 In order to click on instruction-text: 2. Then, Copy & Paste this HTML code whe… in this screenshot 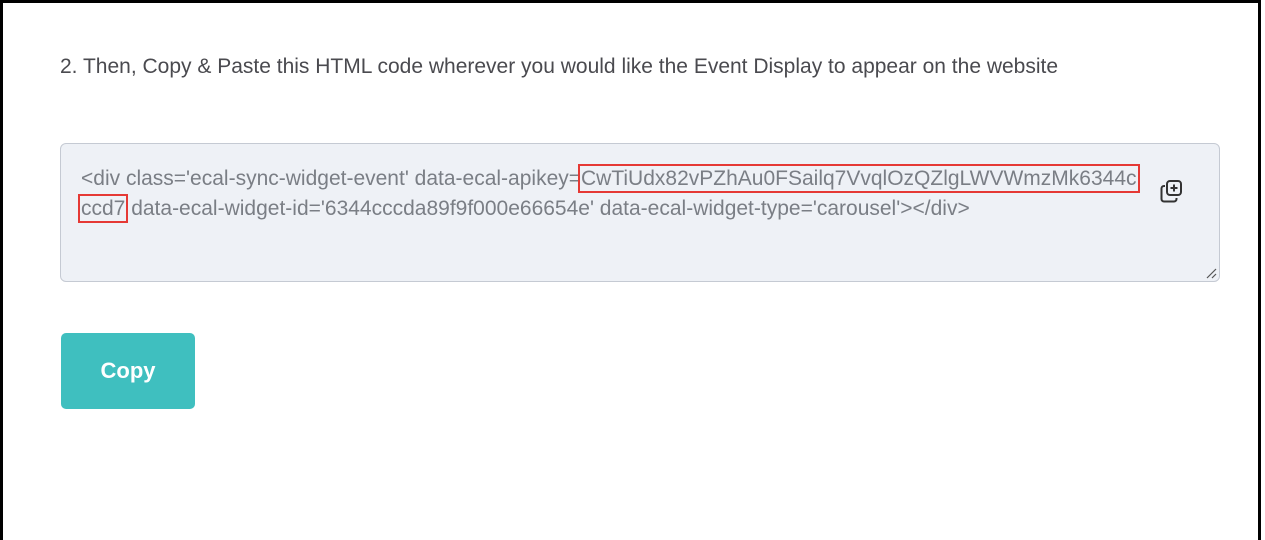, I will do `click(559, 66)`.